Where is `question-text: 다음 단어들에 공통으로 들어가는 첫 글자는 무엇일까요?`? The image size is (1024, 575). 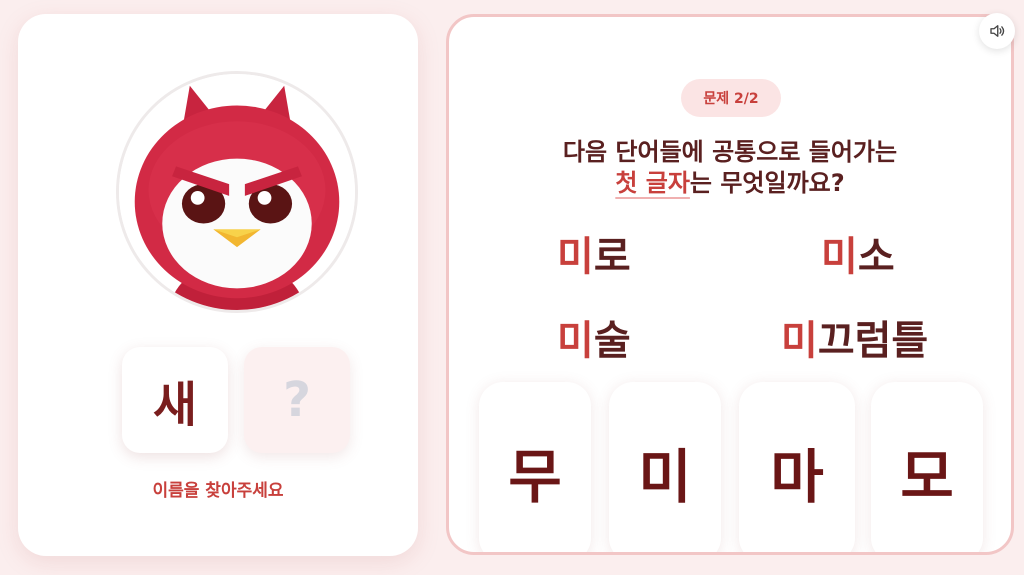 question-text: 다음 단어들에 공통으로 들어가는 첫 글자는 무엇일까요? is located at coordinates (730, 168).